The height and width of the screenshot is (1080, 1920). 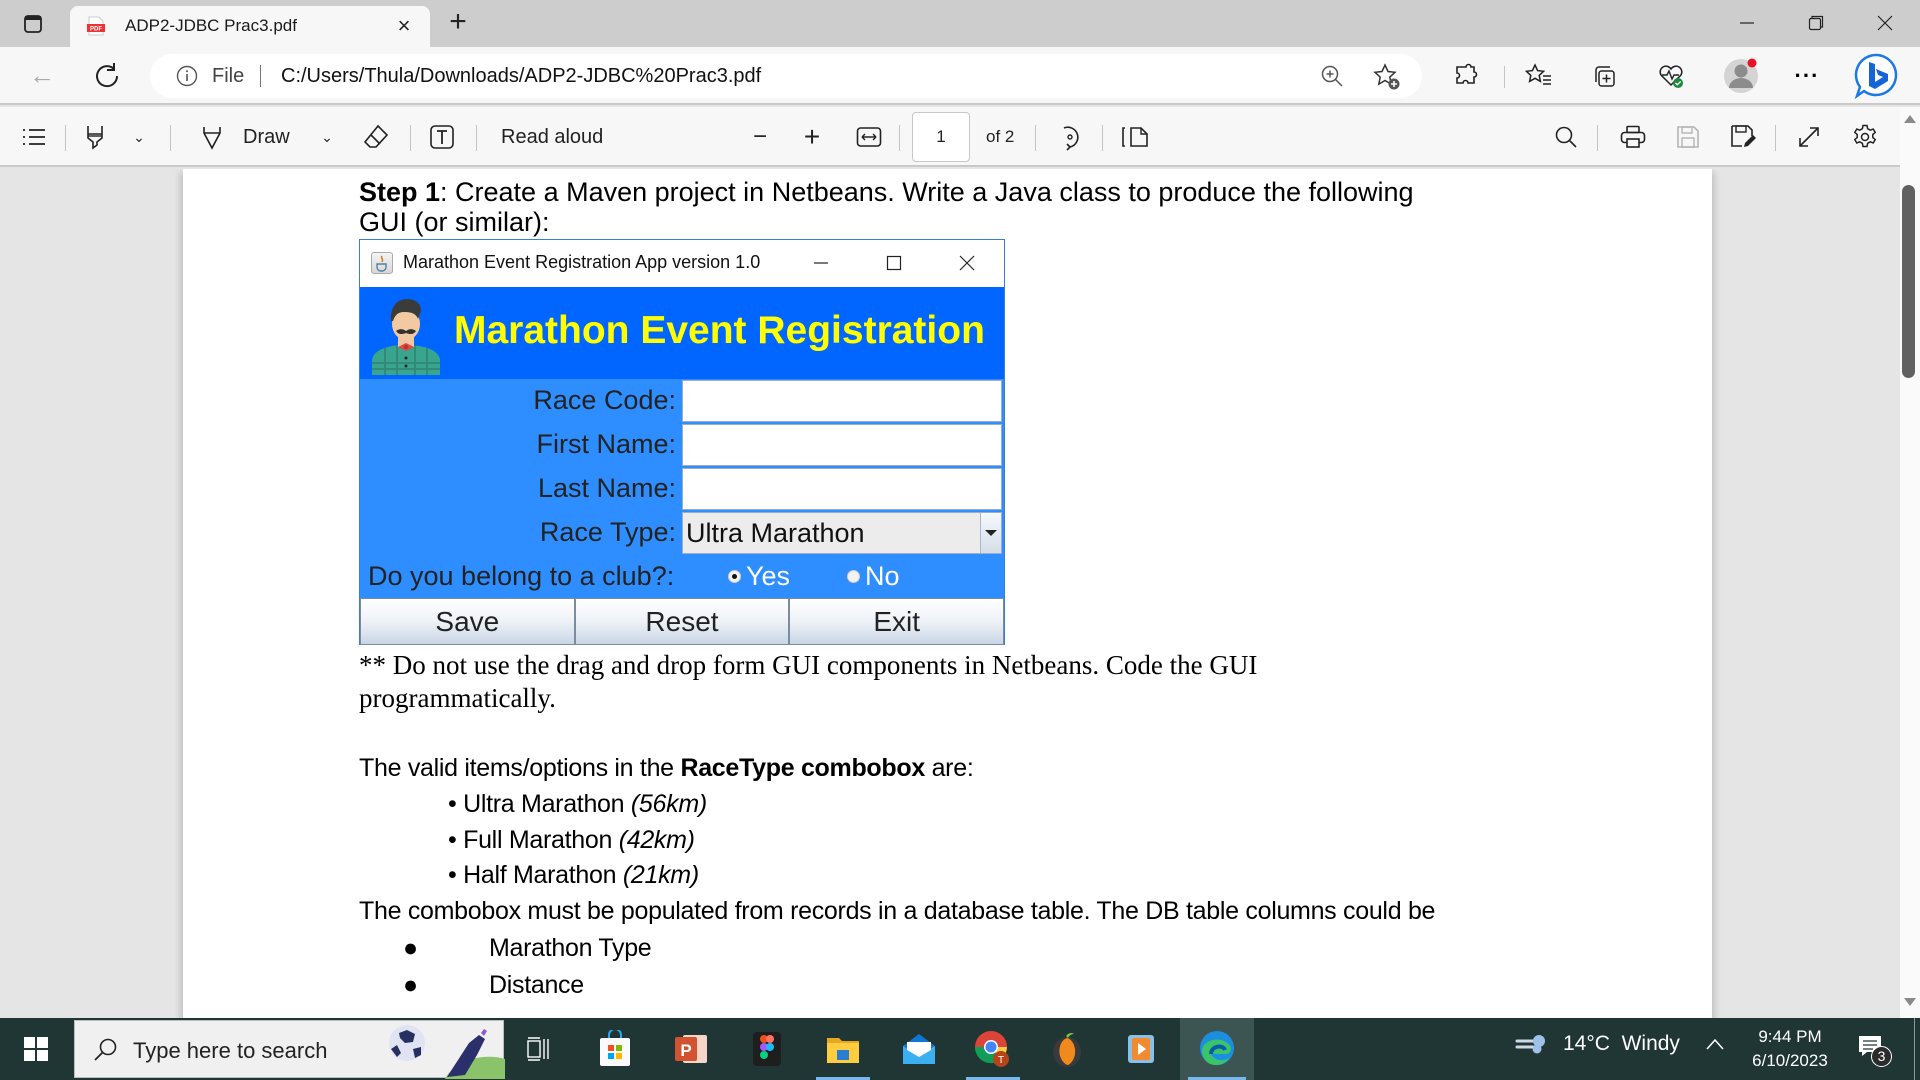 What do you see at coordinates (1875, 1050) in the screenshot?
I see `notification-center-button: 3` at bounding box center [1875, 1050].